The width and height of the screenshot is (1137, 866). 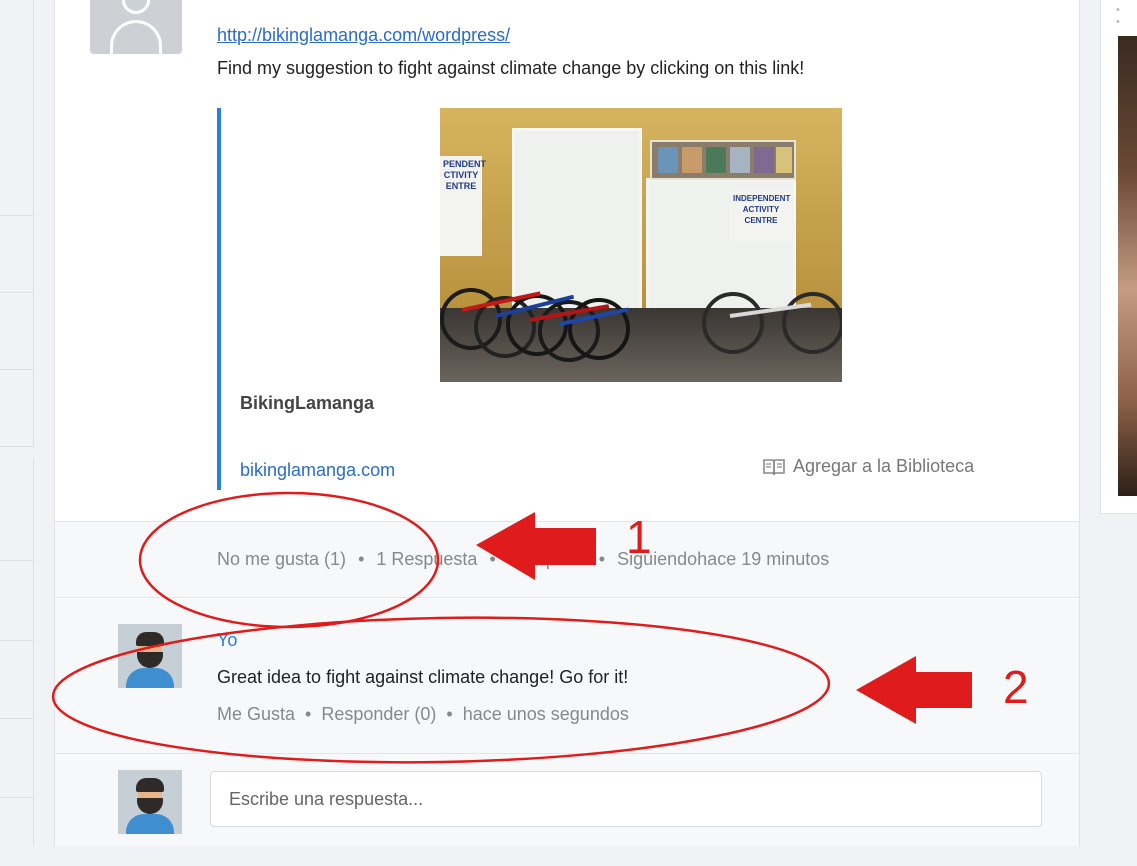 I want to click on preview-site-name: BikingLamanga, so click(x=307, y=403).